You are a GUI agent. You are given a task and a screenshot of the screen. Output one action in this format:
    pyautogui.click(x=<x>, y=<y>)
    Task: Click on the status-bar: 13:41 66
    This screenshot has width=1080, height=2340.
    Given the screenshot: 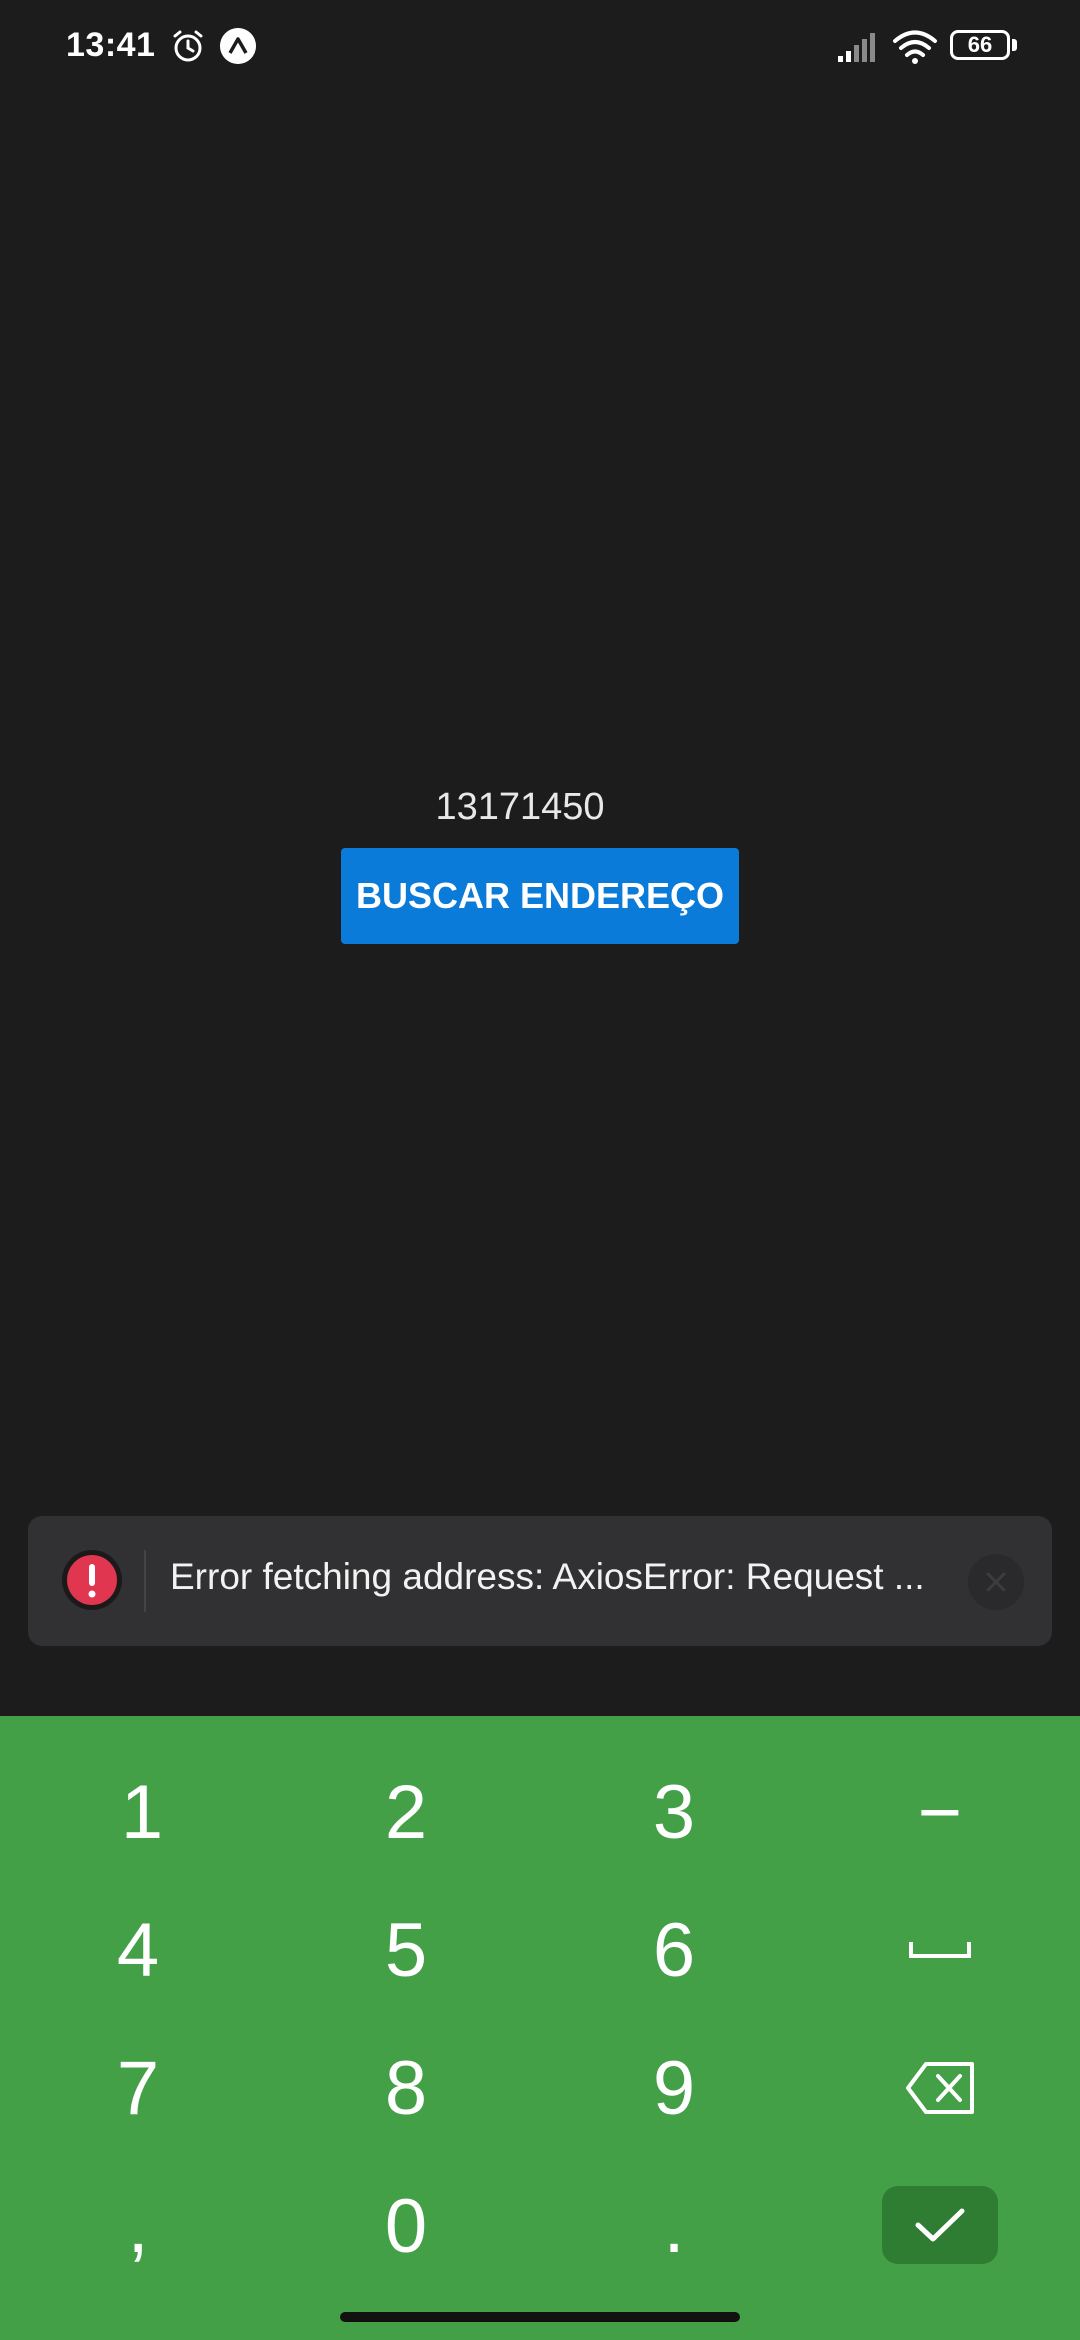 What is the action you would take?
    pyautogui.click(x=540, y=48)
    